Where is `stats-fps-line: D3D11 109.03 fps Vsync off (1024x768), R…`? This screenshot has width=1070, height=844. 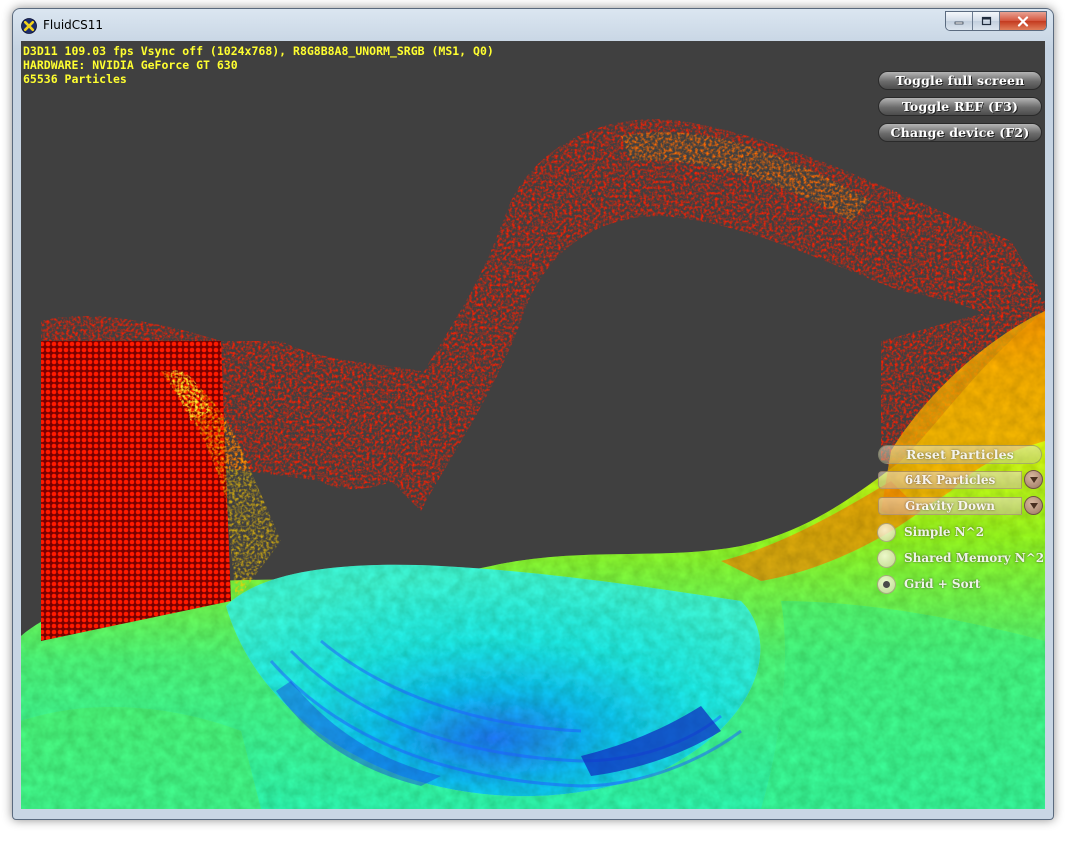
stats-fps-line: D3D11 109.03 fps Vsync off (1024x768), R… is located at coordinates (258, 51).